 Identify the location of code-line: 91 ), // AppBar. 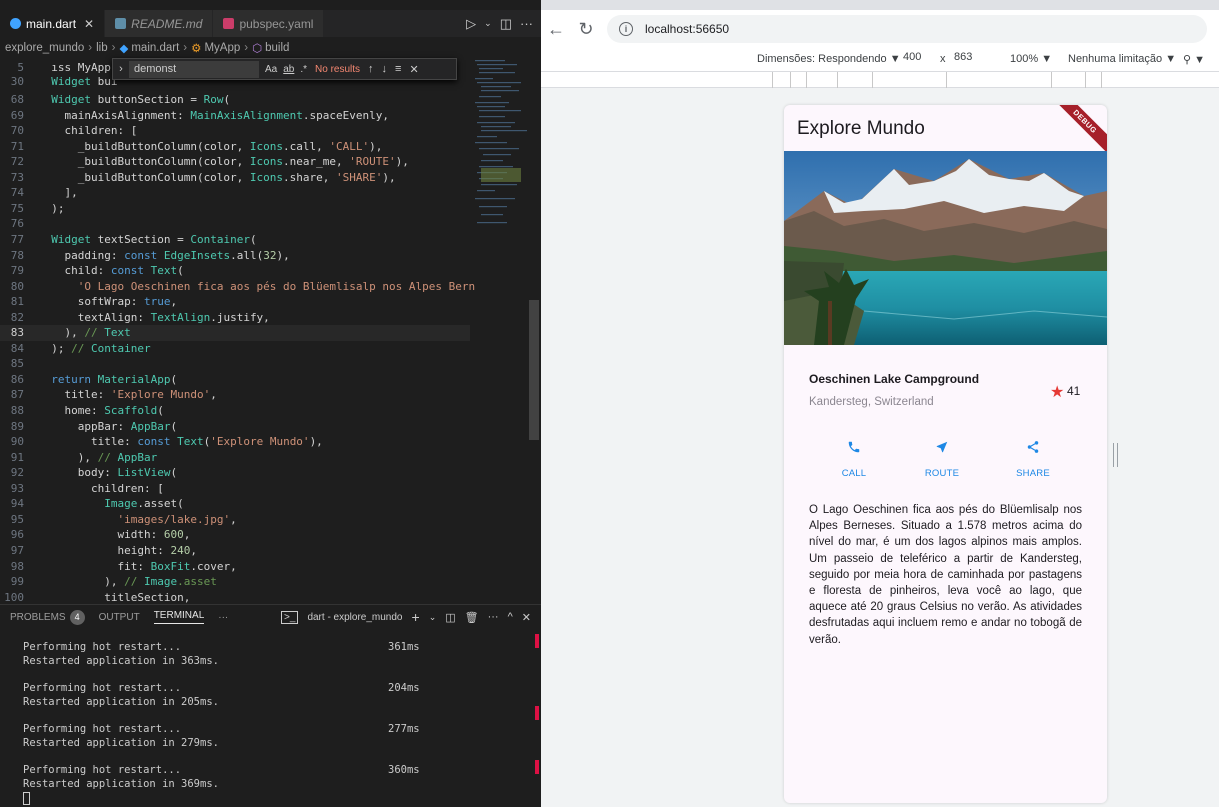
(235, 458).